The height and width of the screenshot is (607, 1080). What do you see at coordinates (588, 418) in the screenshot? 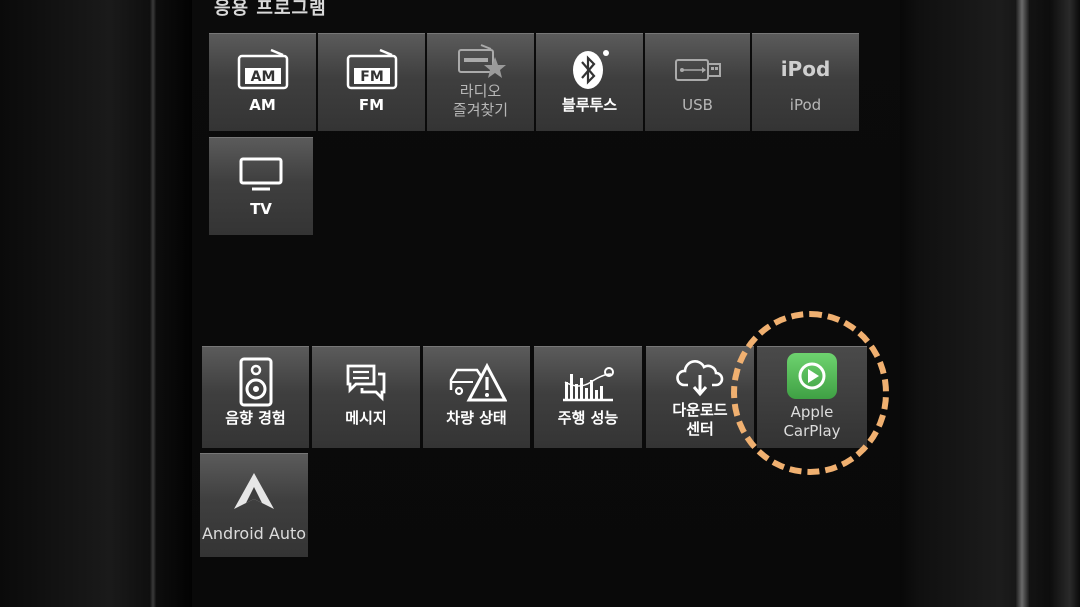
I see `app-label-driving-performance: 주행 성능` at bounding box center [588, 418].